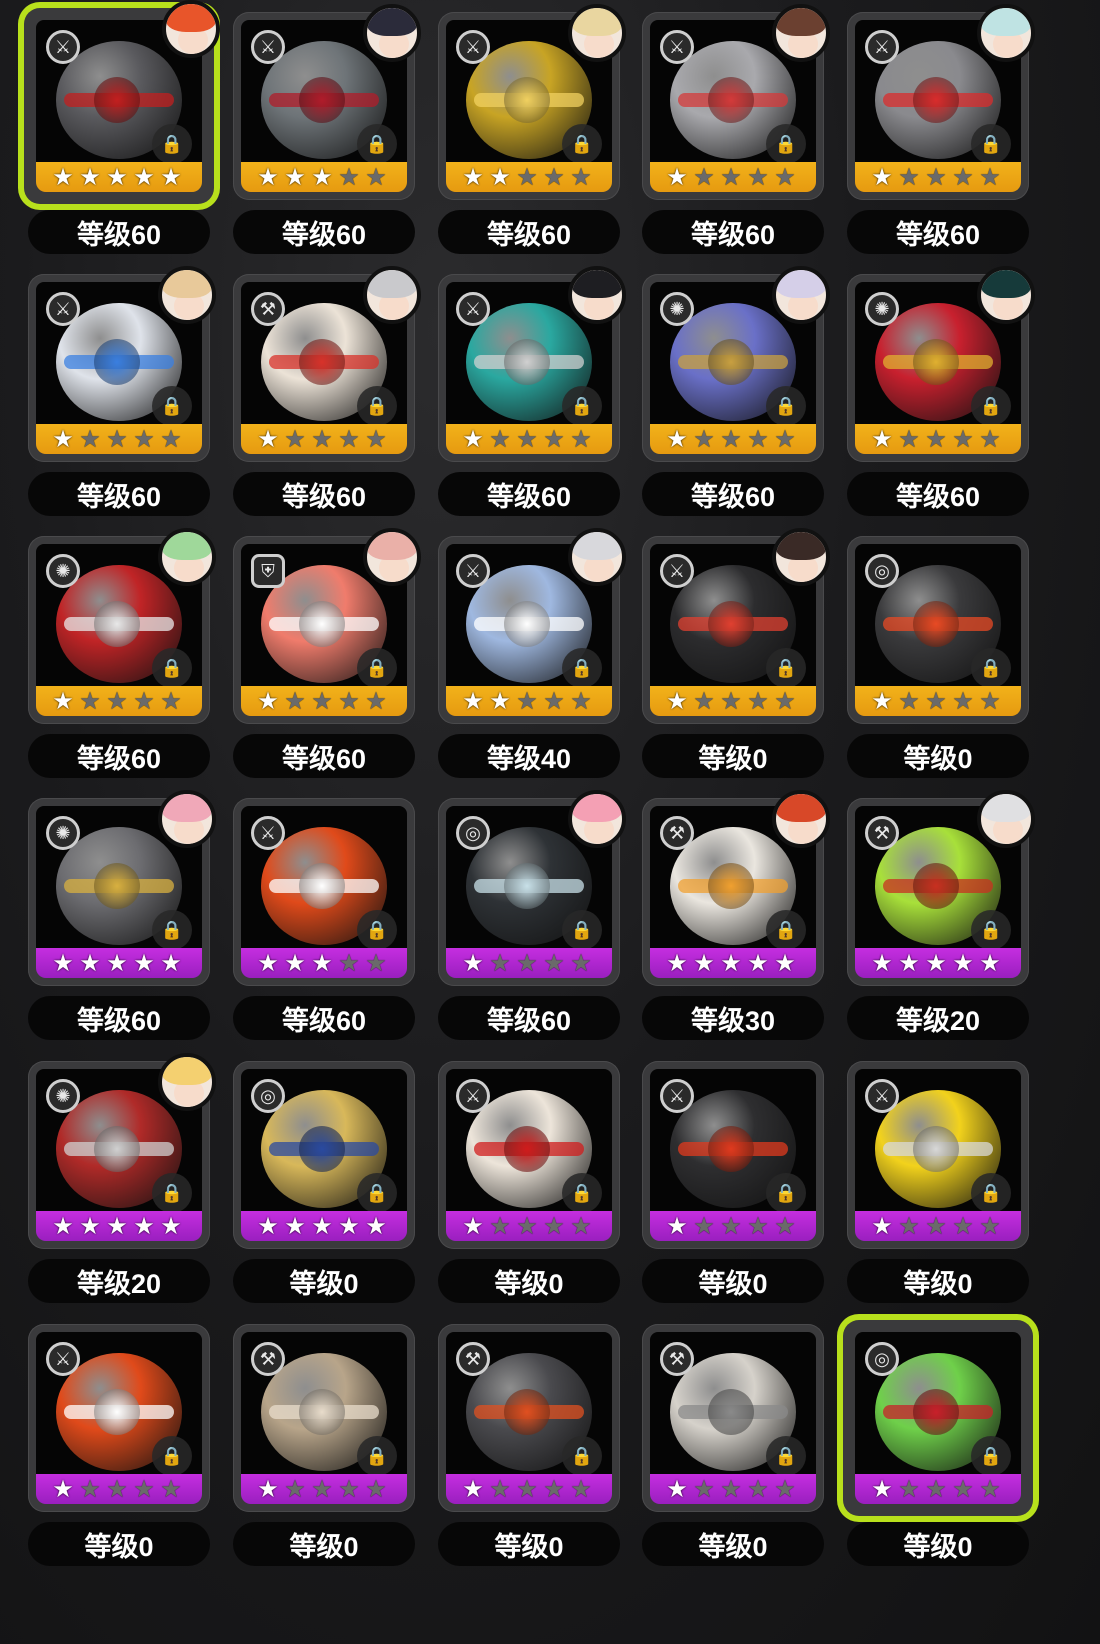 The image size is (1100, 1644). I want to click on engine-slot: ⚒ 🔒 ★ ★ ★ ★ ★ 等级20, so click(938, 916).